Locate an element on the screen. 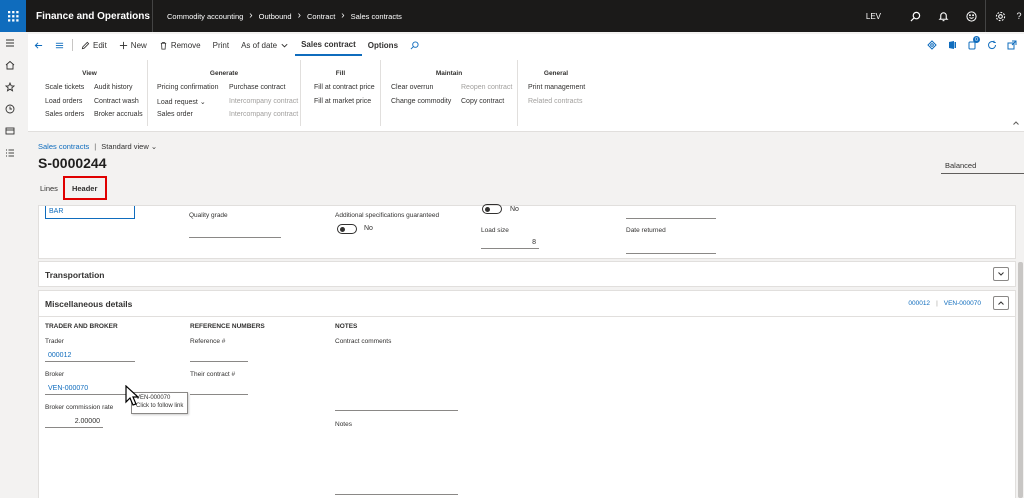  crumb-commodity-accounting: Commodity accounting is located at coordinates (205, 16).